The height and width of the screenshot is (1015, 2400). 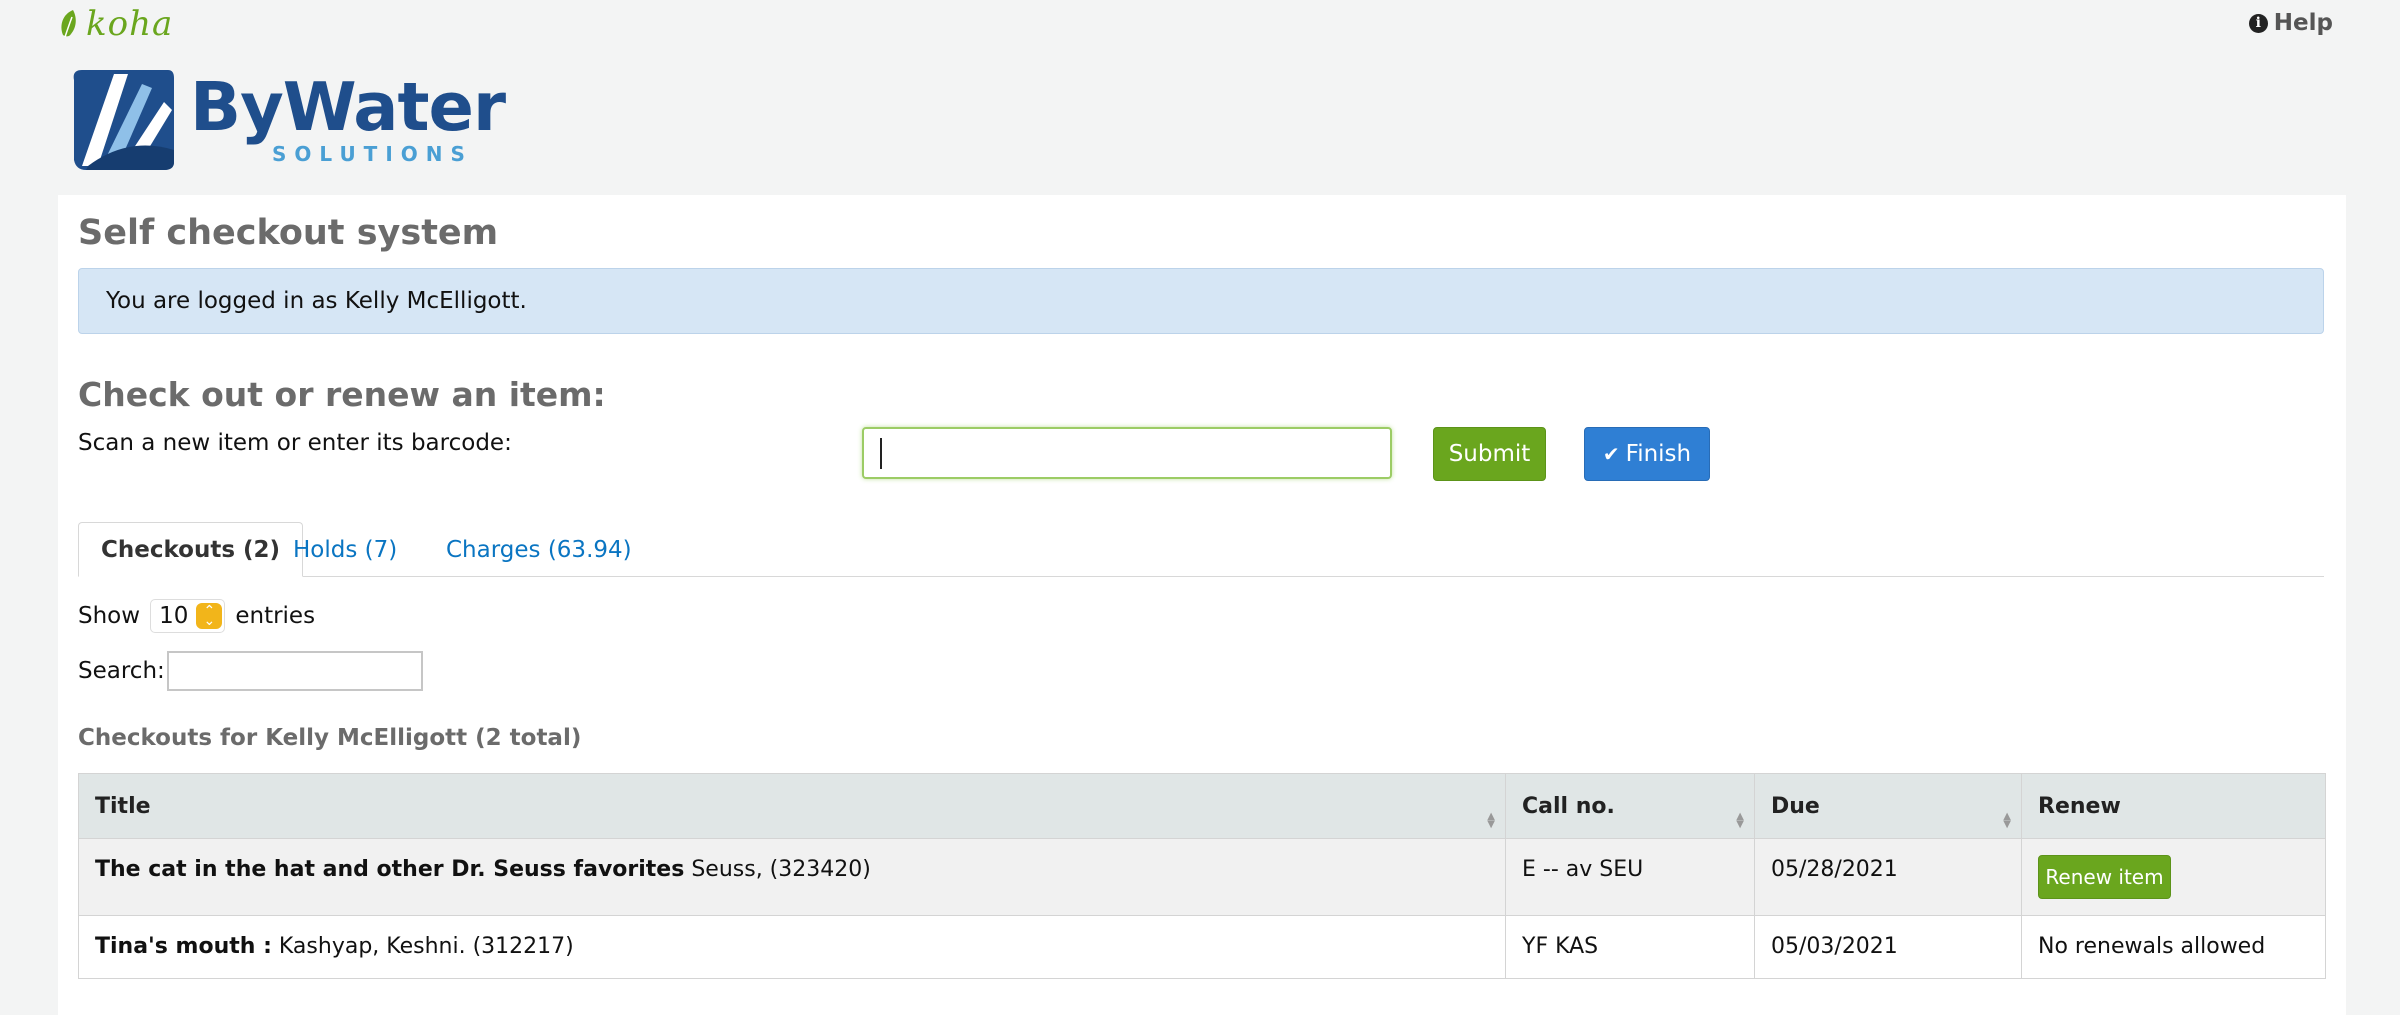 What do you see at coordinates (539, 549) in the screenshot?
I see `tab-charges: Charges (63.94)` at bounding box center [539, 549].